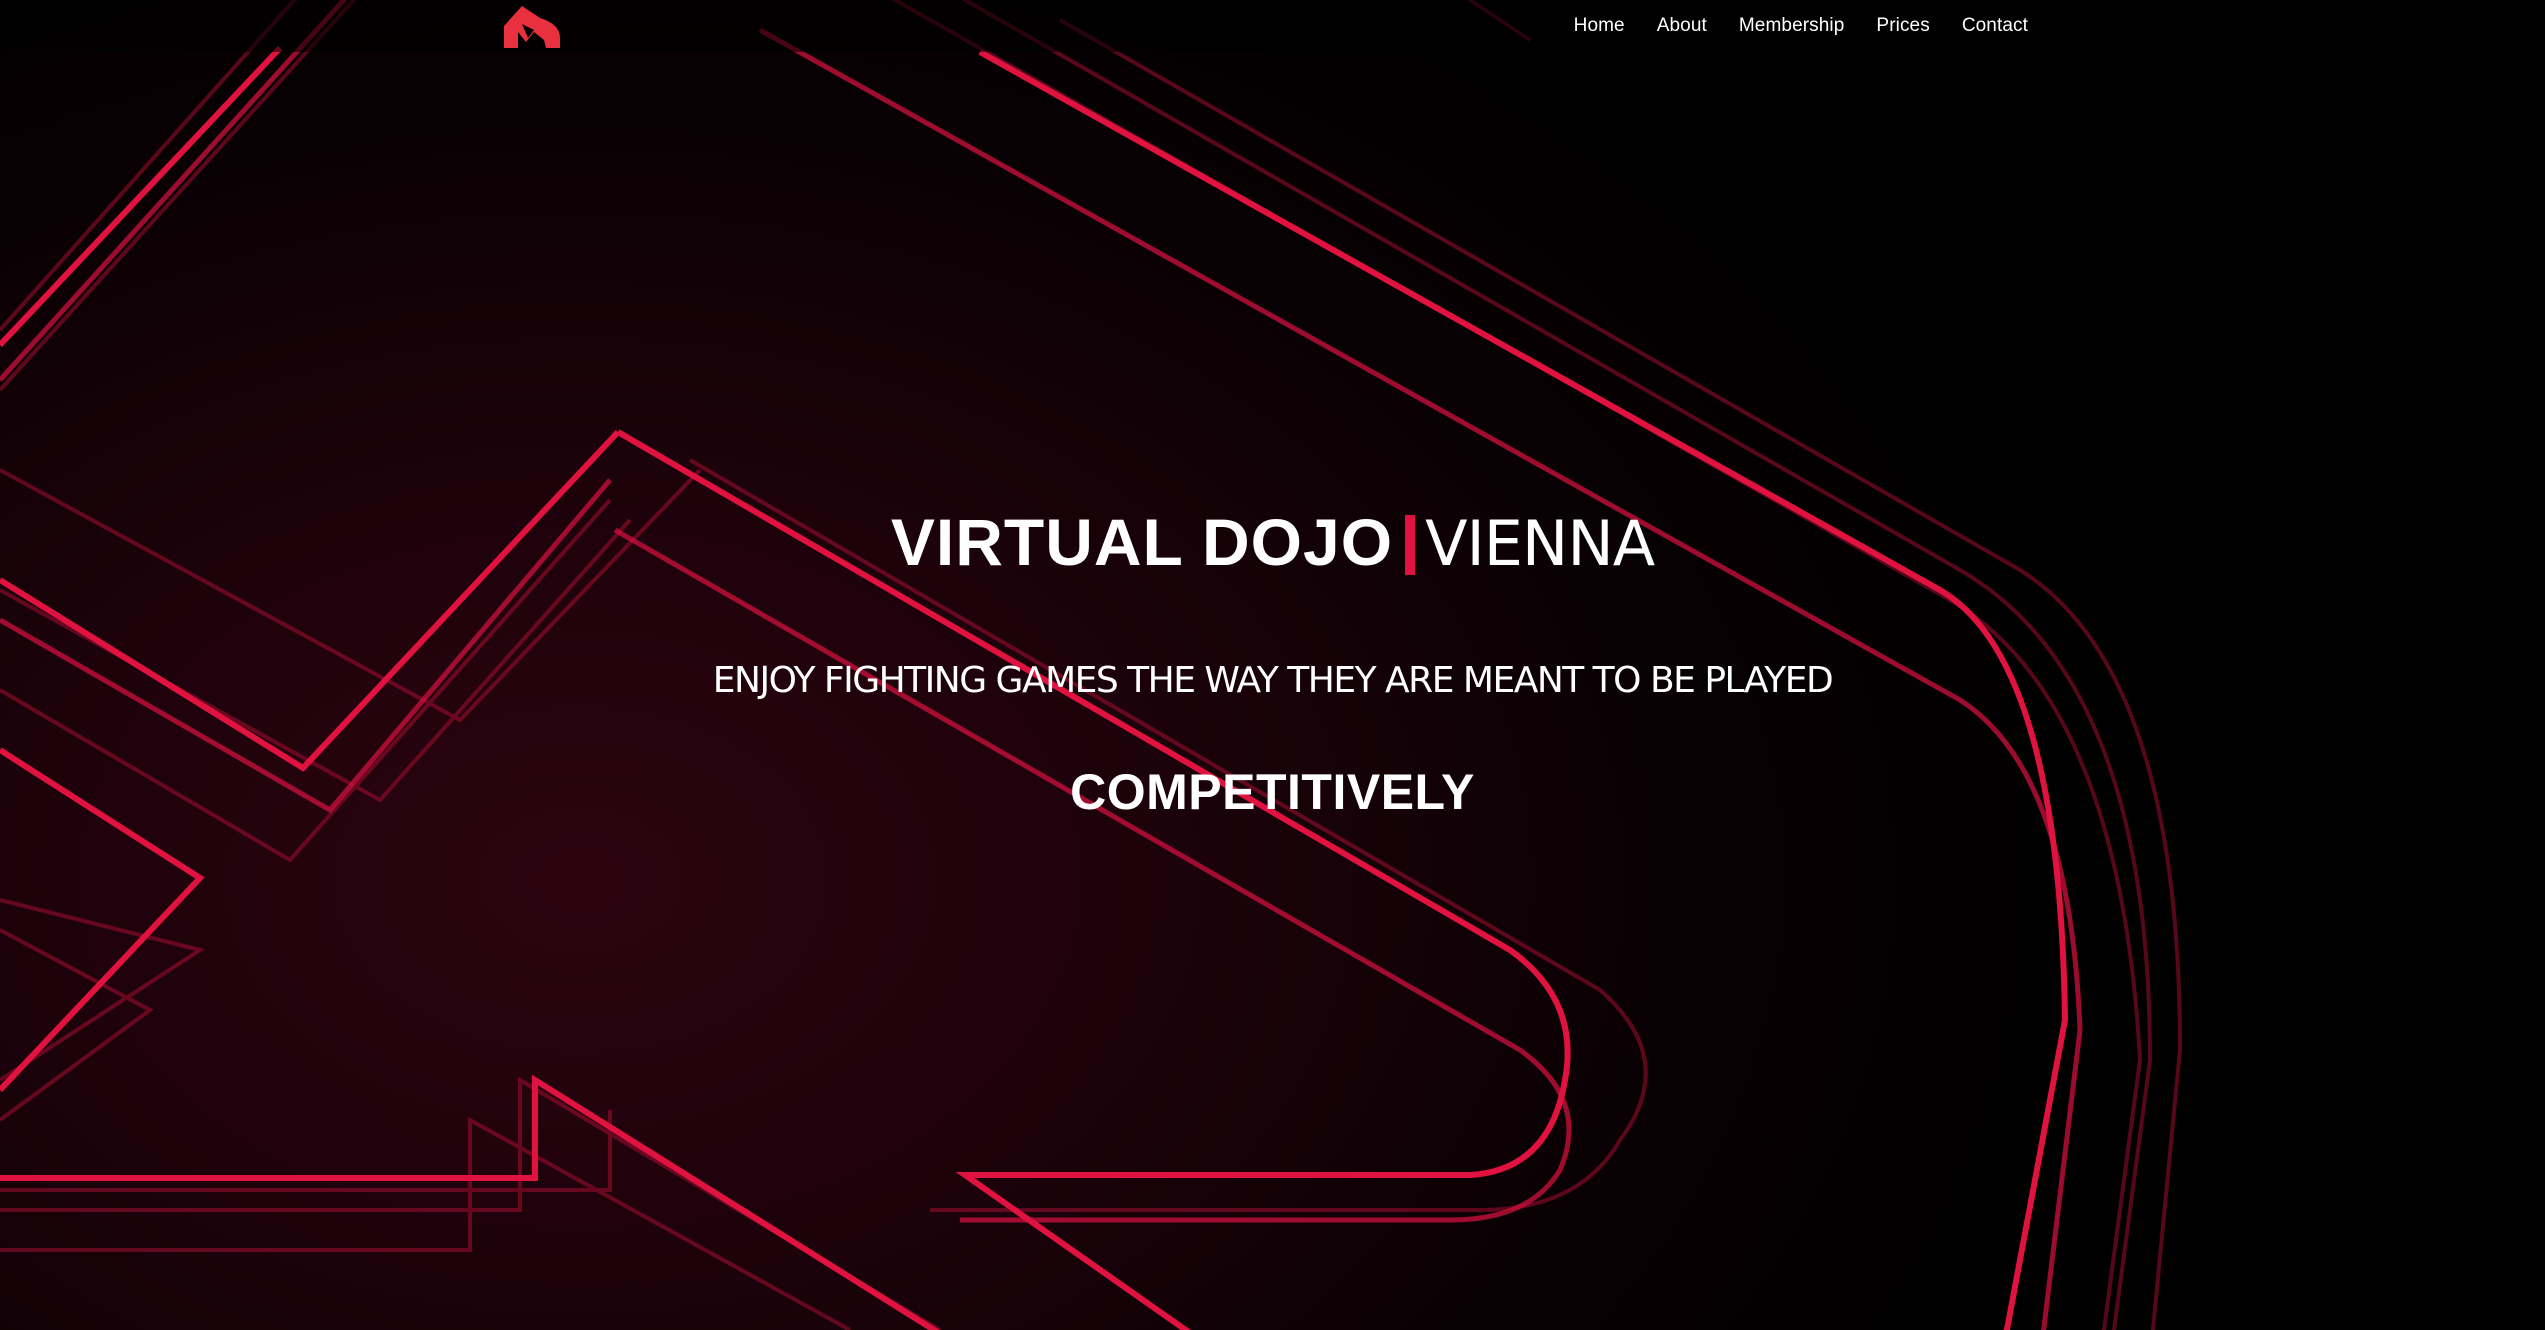 The height and width of the screenshot is (1330, 2545). Describe the element at coordinates (1410, 545) in the screenshot. I see `title-separator-bar` at that location.